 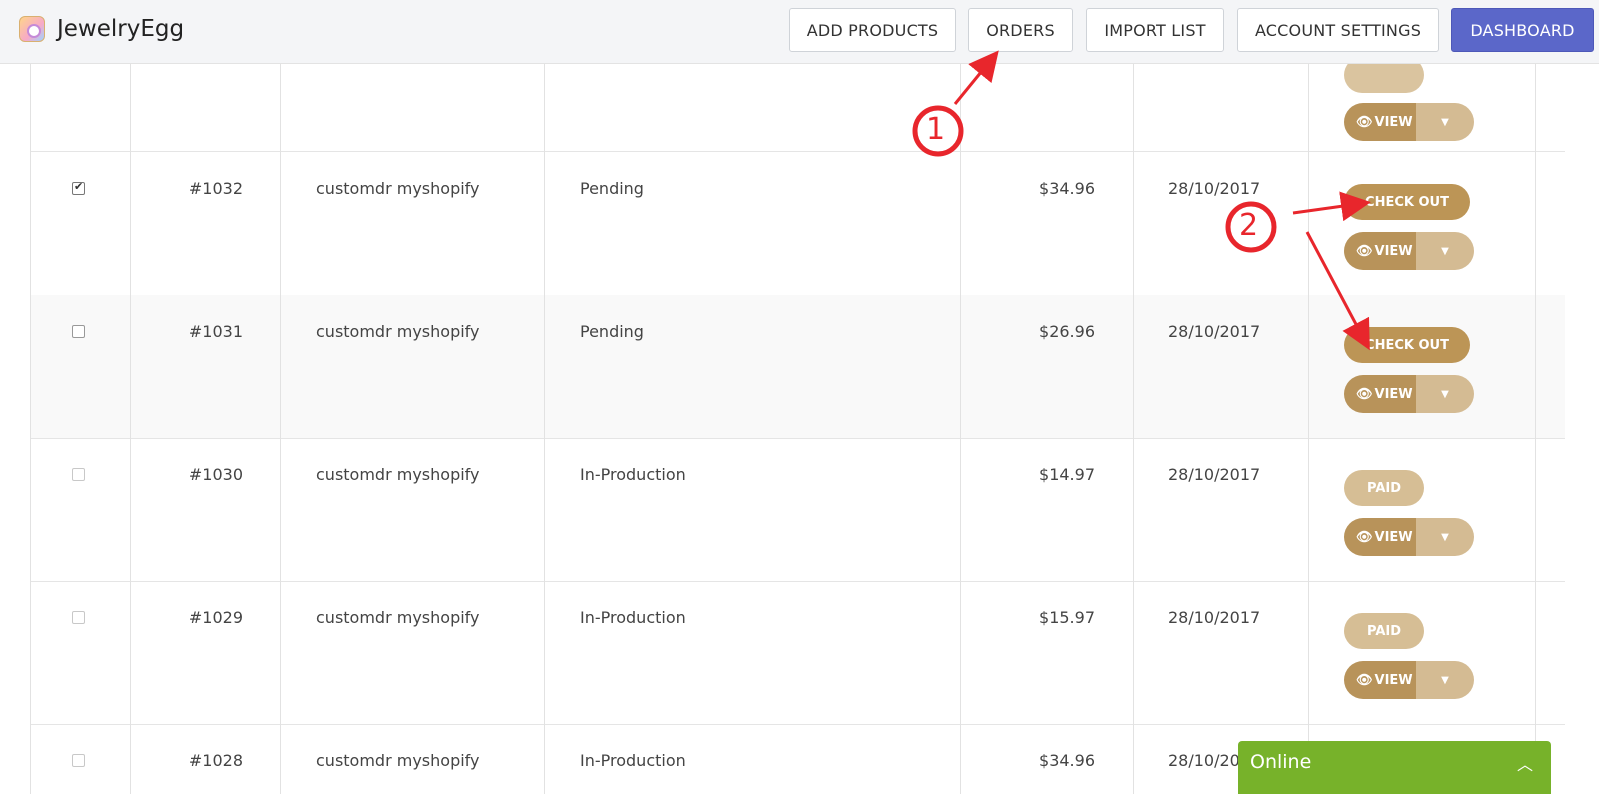 What do you see at coordinates (1522, 30) in the screenshot?
I see `dashboard-button: DASHBOARD` at bounding box center [1522, 30].